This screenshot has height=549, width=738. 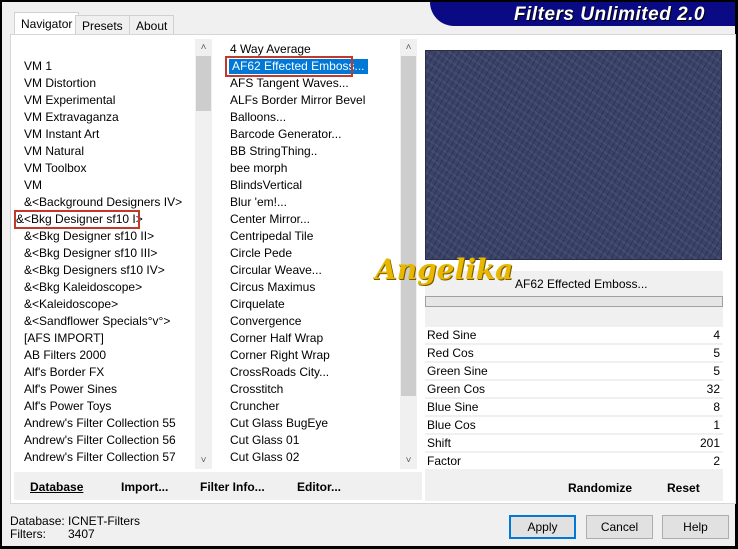 What do you see at coordinates (70, 389) in the screenshot?
I see `category-item: Alf's Power Sines` at bounding box center [70, 389].